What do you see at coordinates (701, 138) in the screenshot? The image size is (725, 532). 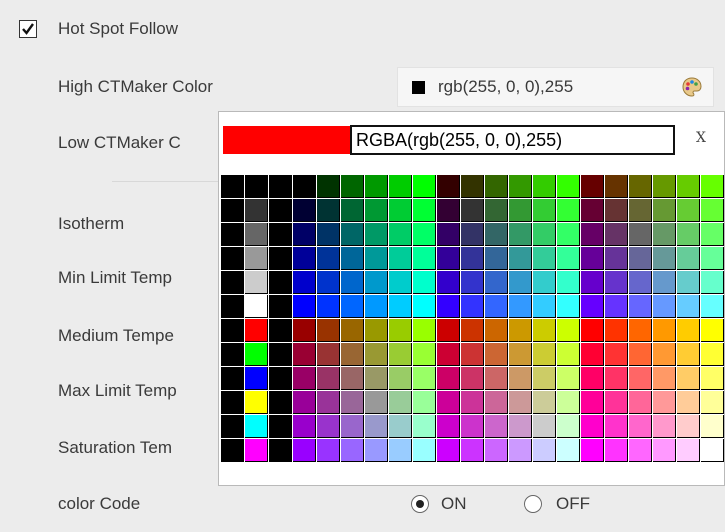 I see `close-picker-button: X` at bounding box center [701, 138].